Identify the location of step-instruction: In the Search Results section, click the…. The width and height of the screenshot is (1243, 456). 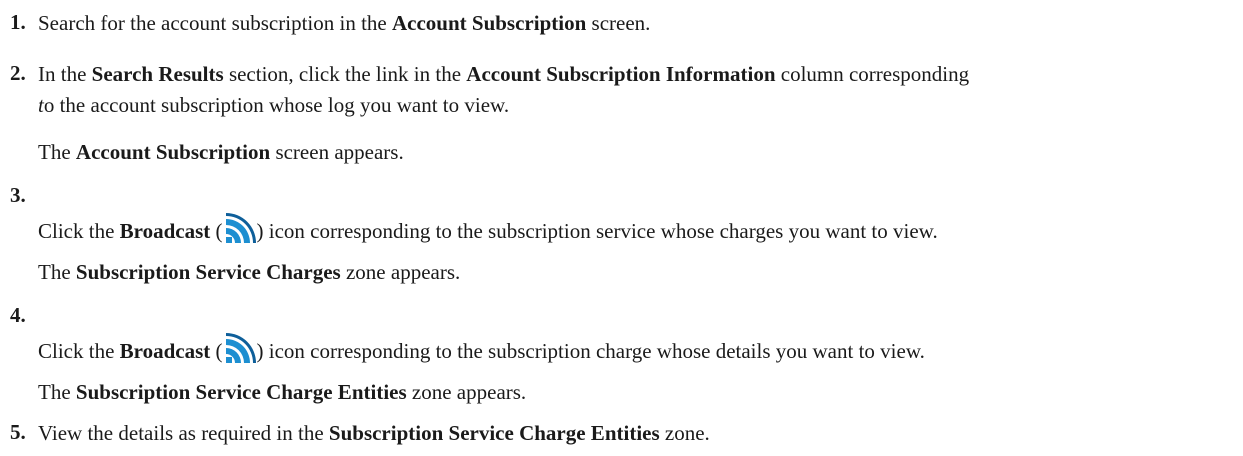
(504, 74).